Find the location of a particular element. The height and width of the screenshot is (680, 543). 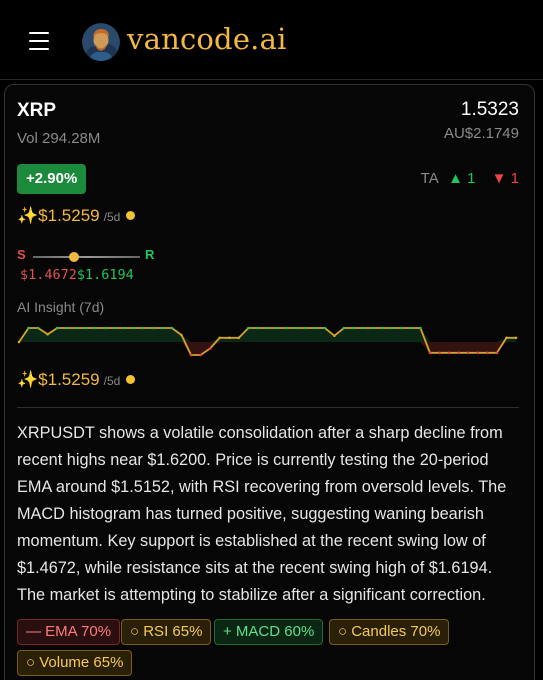

asset-price: 1.5323 is located at coordinates (489, 109).